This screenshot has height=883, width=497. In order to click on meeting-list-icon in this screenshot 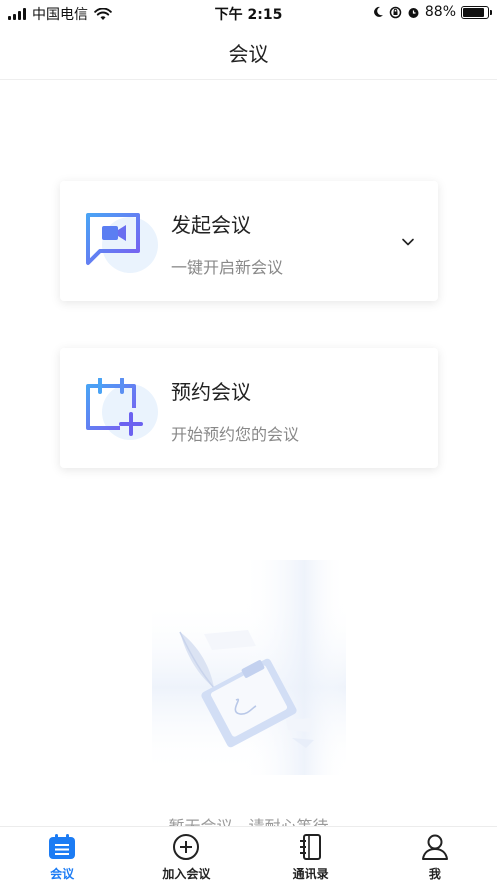, I will do `click(62, 846)`.